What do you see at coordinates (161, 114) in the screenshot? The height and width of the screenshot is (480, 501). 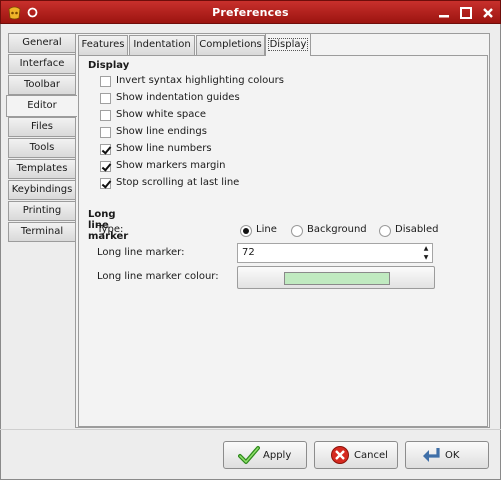 I see `show-white-space-label: Show white space` at bounding box center [161, 114].